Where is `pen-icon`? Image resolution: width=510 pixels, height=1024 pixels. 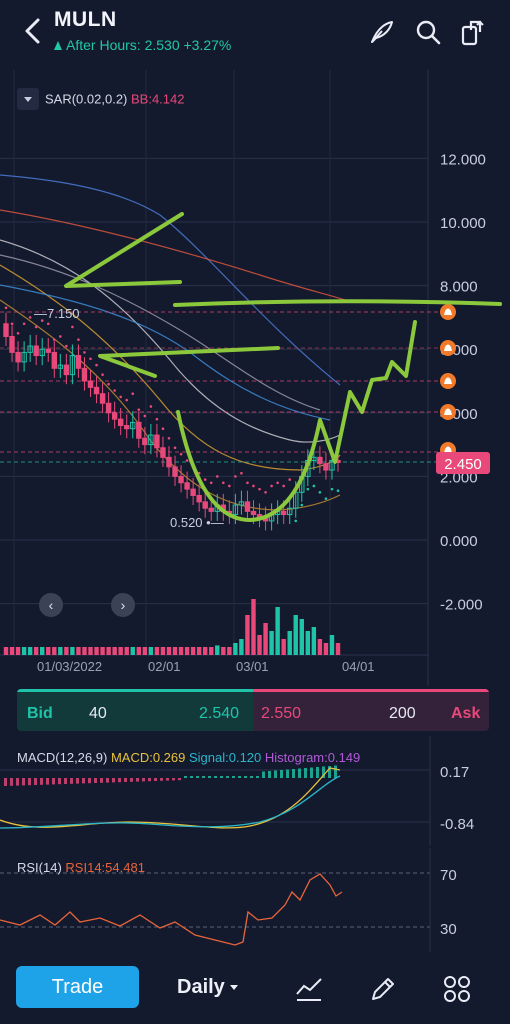
pen-icon is located at coordinates (383, 989).